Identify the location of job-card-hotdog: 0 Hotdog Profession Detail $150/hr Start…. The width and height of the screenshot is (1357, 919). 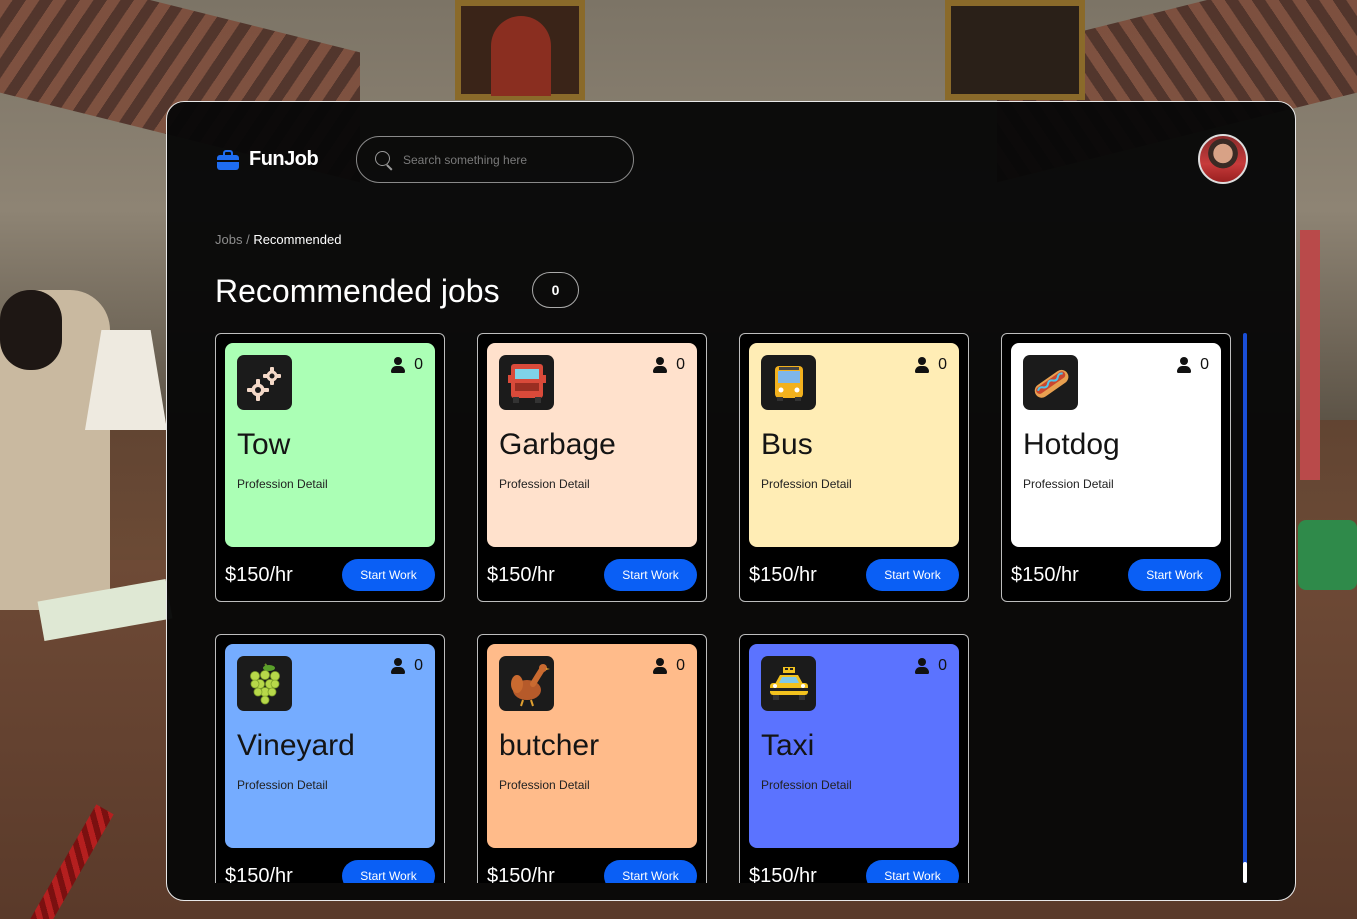
(1116, 467).